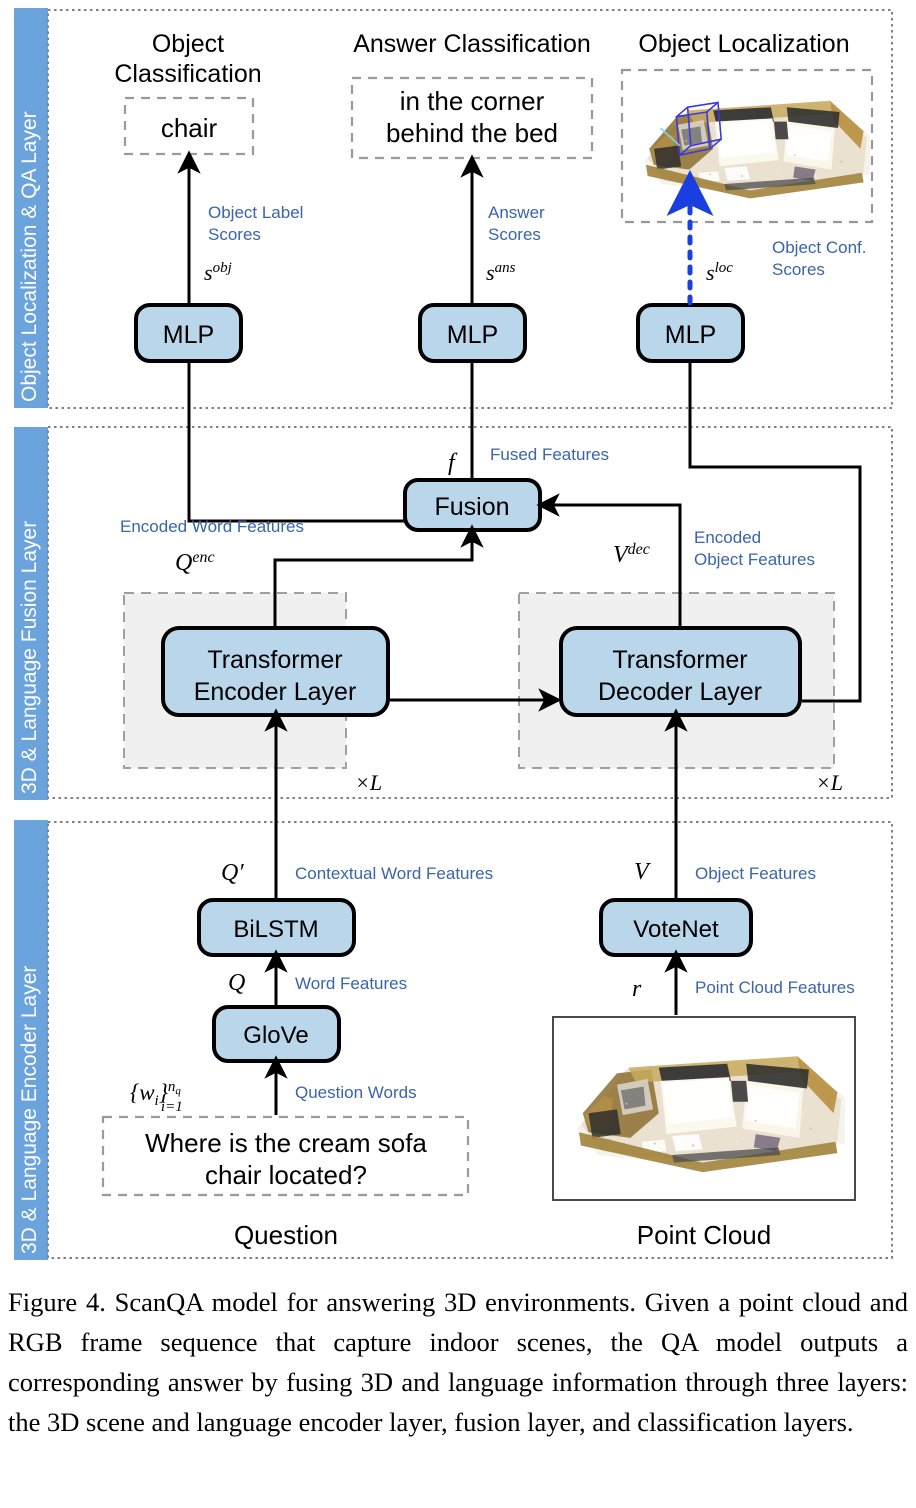  Describe the element at coordinates (274, 660) in the screenshot. I see `transformer-encoder-label-line1: Transformer` at that location.